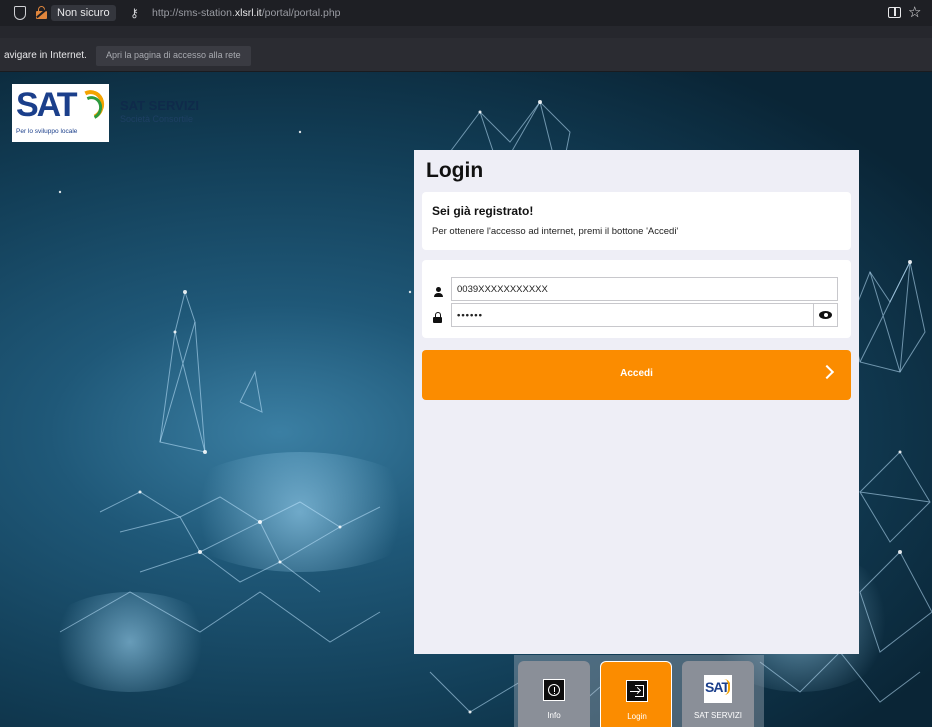  Describe the element at coordinates (894, 12) in the screenshot. I see `reader-view-icon` at that location.